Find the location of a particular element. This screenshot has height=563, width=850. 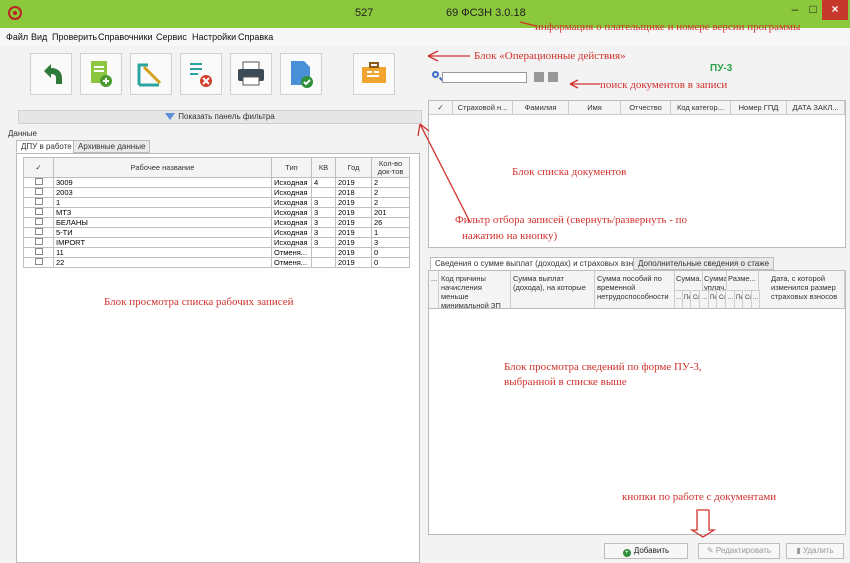

column-header-type: Тип is located at coordinates (291, 167).